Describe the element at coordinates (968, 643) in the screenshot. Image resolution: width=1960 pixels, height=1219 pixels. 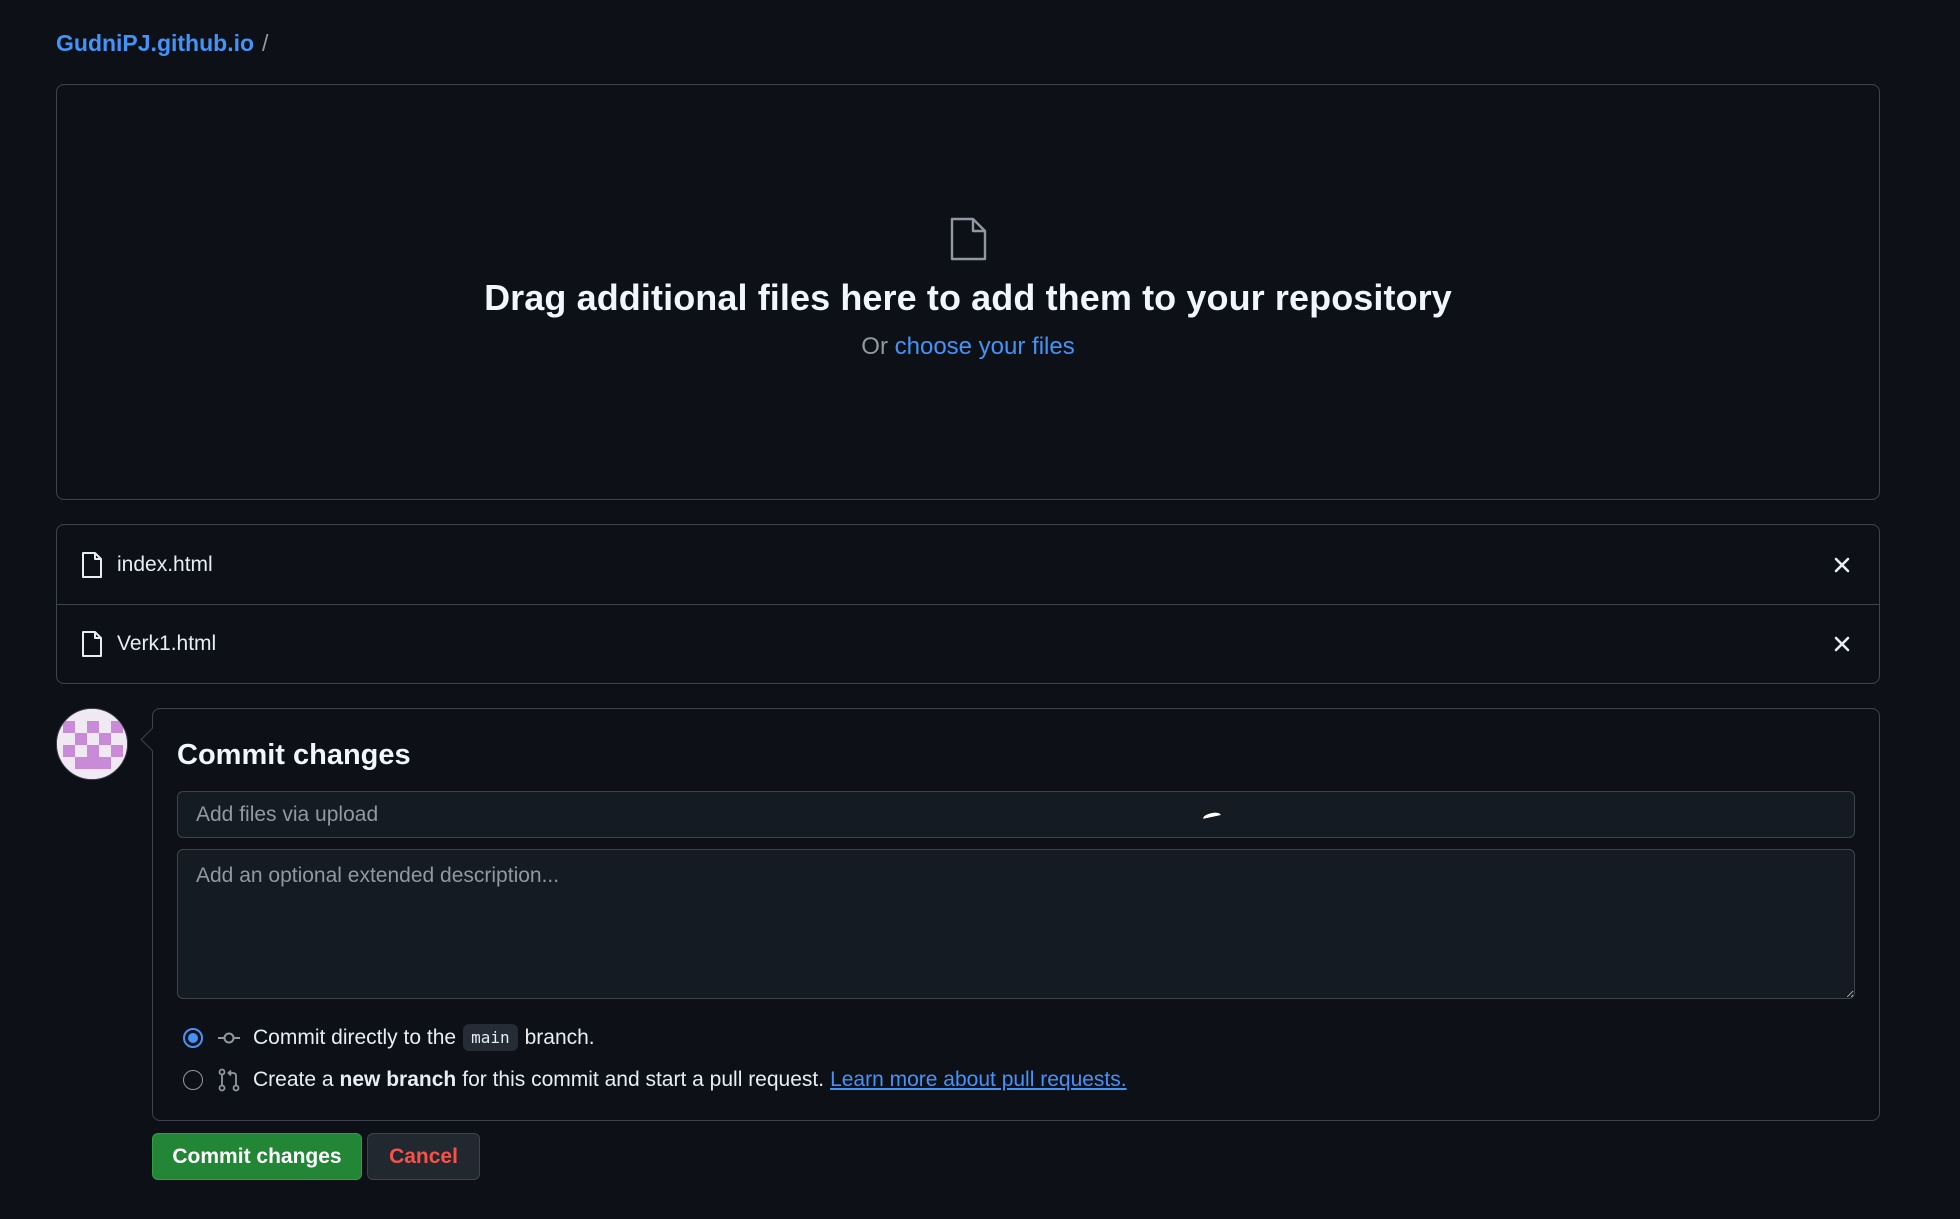
I see `list-item: Verk1.html` at that location.